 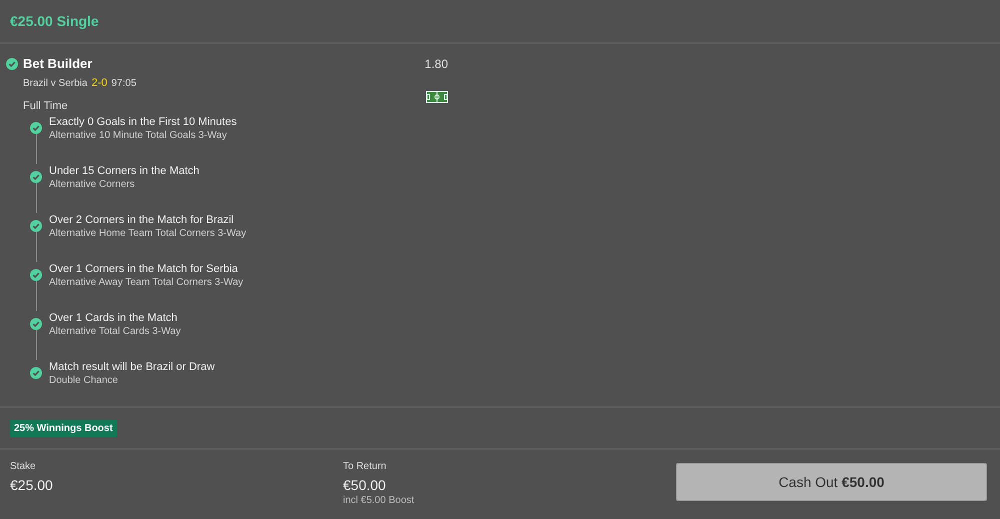 I want to click on boost-badge: 25% Winnings Boost, so click(x=63, y=428).